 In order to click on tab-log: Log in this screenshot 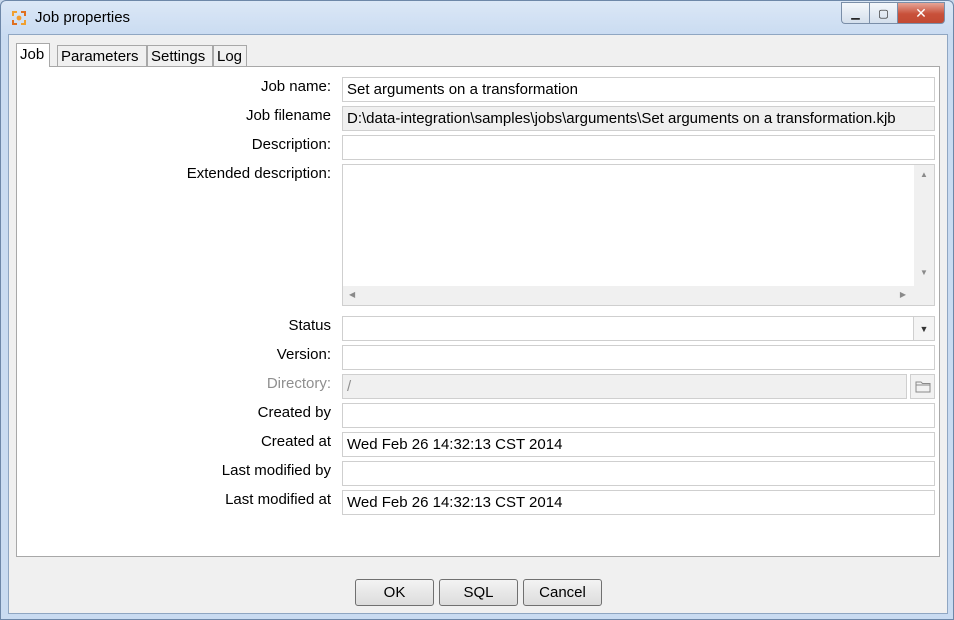, I will do `click(230, 56)`.